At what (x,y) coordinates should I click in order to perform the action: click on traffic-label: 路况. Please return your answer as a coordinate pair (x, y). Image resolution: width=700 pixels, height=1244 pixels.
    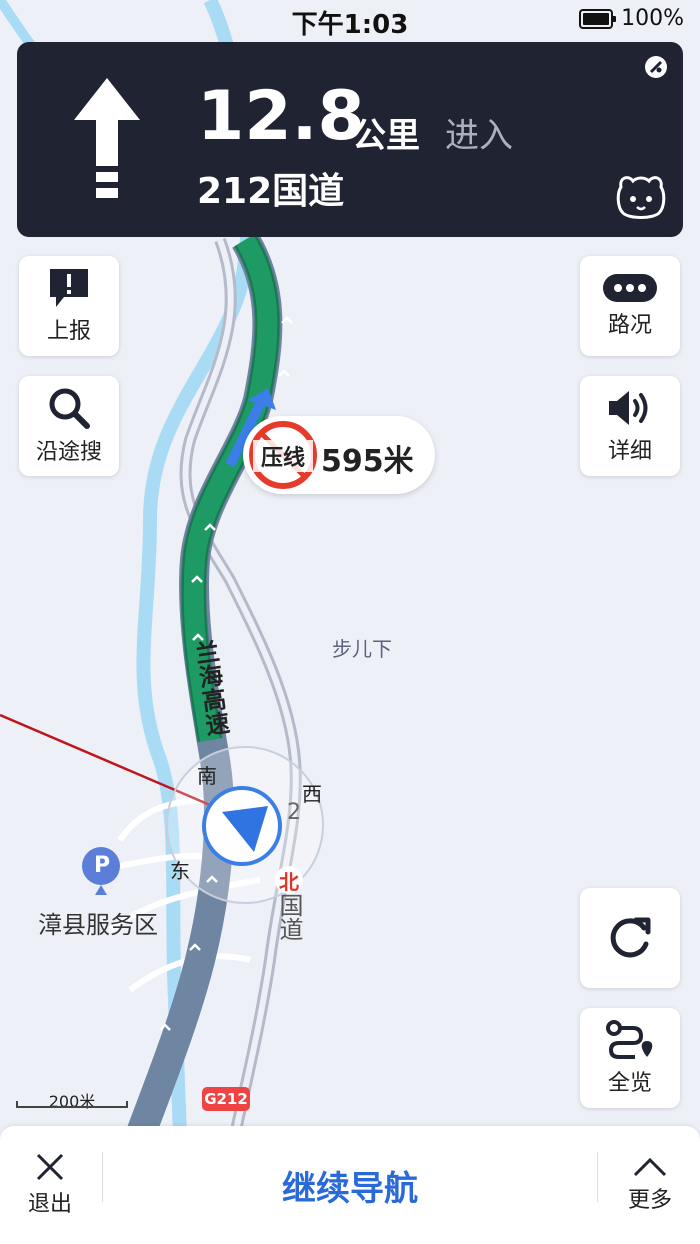
    Looking at the image, I should click on (629, 325).